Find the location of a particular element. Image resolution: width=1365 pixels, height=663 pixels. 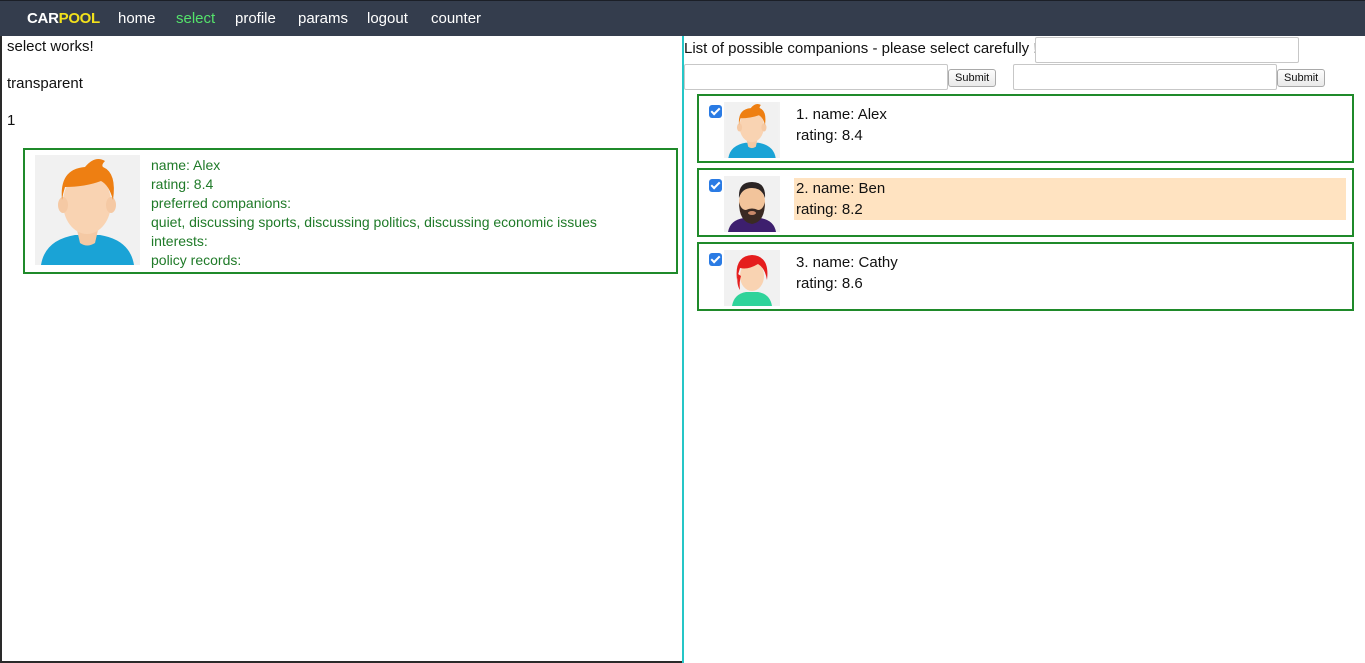

bearded-man-avatar-icon is located at coordinates (752, 204).